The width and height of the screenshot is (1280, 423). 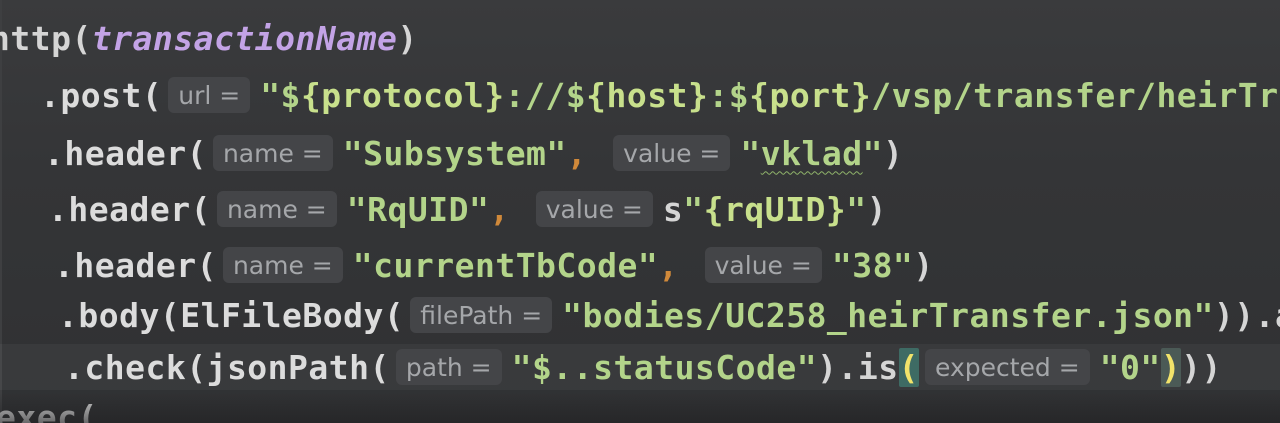 What do you see at coordinates (227, 367) in the screenshot?
I see `check-method: .check(jsonPath(` at bounding box center [227, 367].